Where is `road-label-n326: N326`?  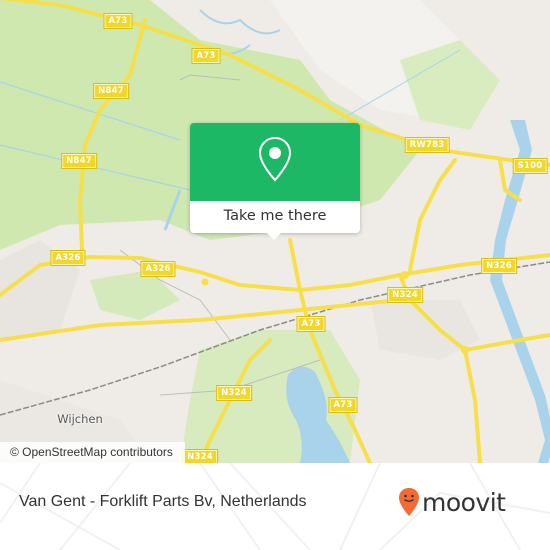 road-label-n326: N326 is located at coordinates (499, 266).